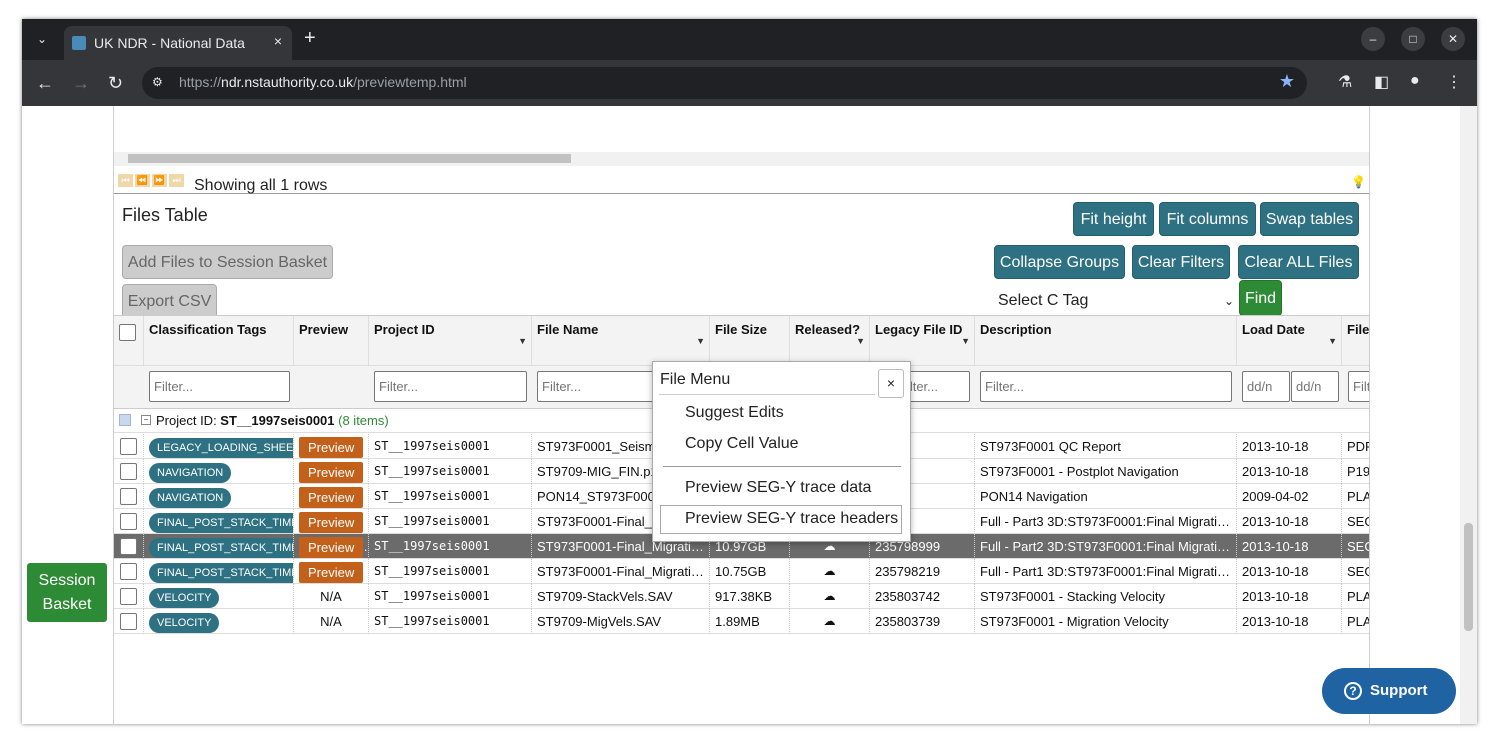 The width and height of the screenshot is (1498, 748). Describe the element at coordinates (621, 341) in the screenshot. I see `col-file-name: File Name ▼` at that location.